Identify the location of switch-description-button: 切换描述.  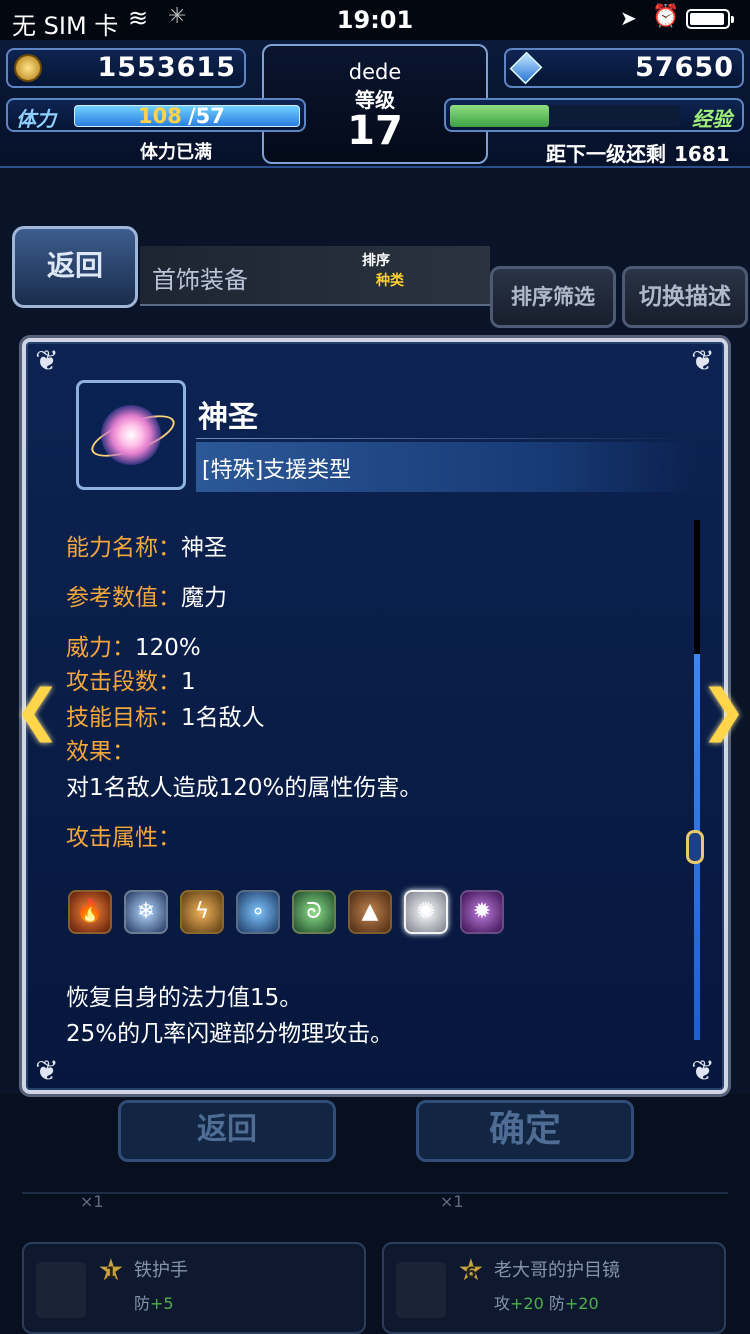
(685, 297).